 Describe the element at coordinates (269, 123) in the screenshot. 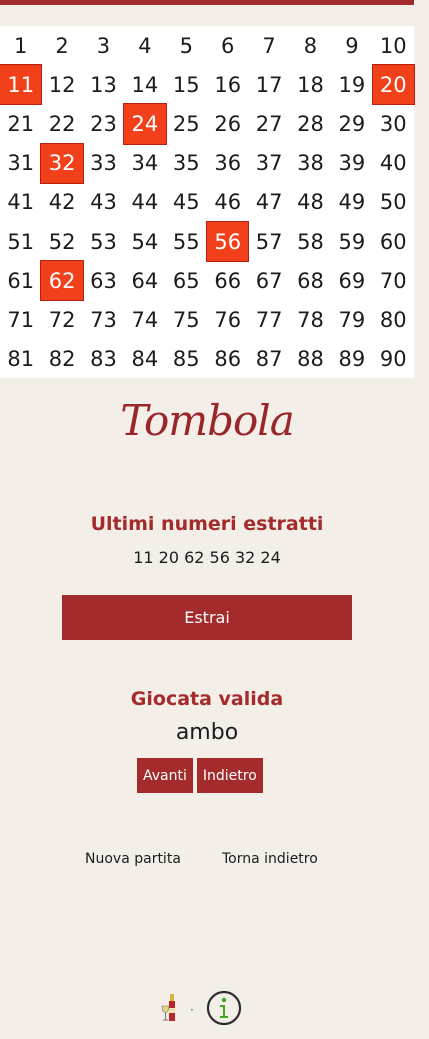

I see `board-cell: 27` at that location.